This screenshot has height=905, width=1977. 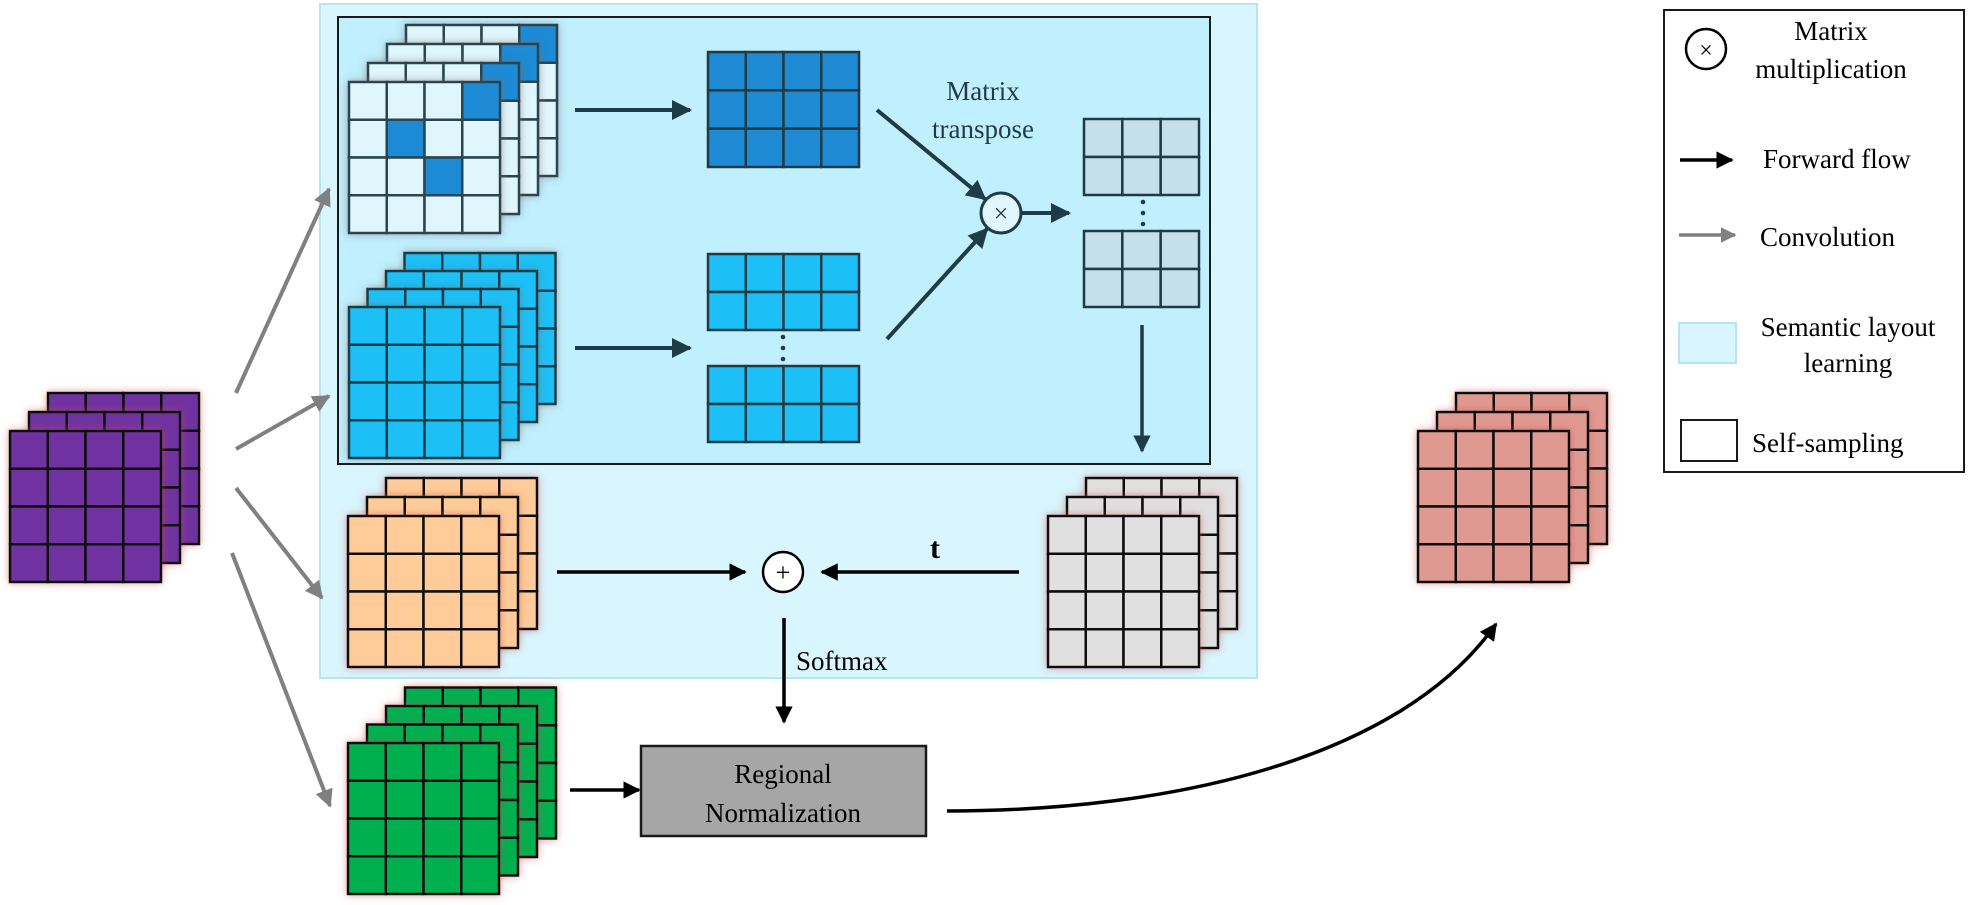 I want to click on product-matrix-bottom, so click(x=1141, y=269).